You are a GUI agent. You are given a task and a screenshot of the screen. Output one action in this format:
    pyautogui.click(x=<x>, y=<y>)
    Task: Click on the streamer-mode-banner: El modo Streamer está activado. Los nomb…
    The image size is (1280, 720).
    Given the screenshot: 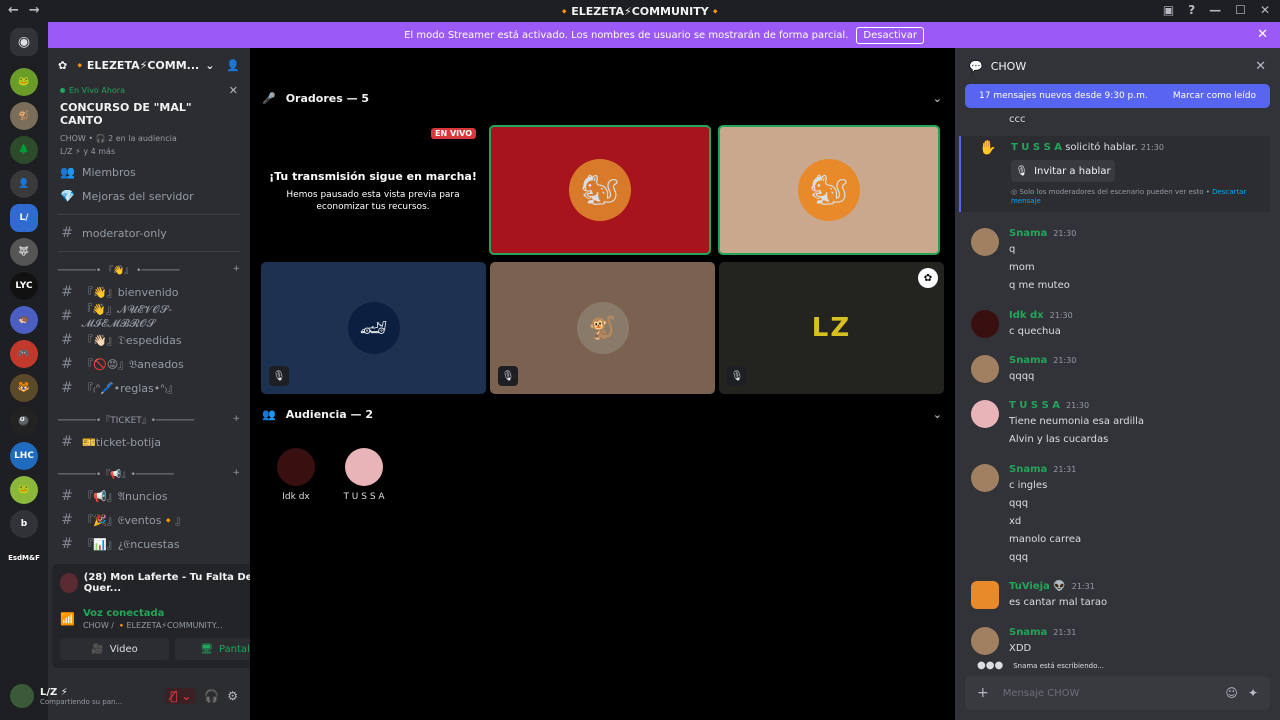 What is the action you would take?
    pyautogui.click(x=664, y=35)
    